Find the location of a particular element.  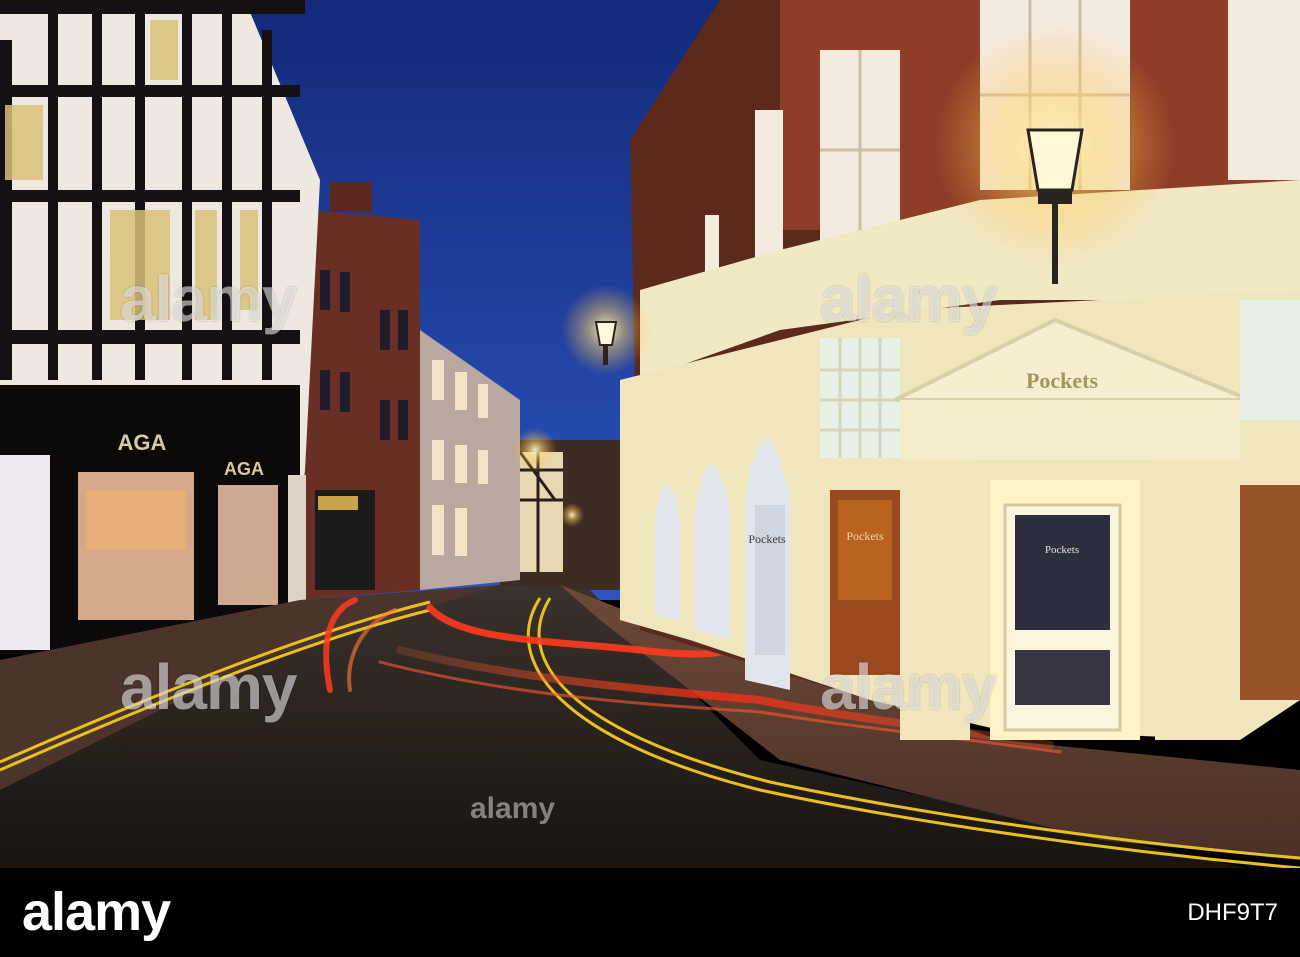

aga-fascia-sign-1: AGA is located at coordinates (142, 442).